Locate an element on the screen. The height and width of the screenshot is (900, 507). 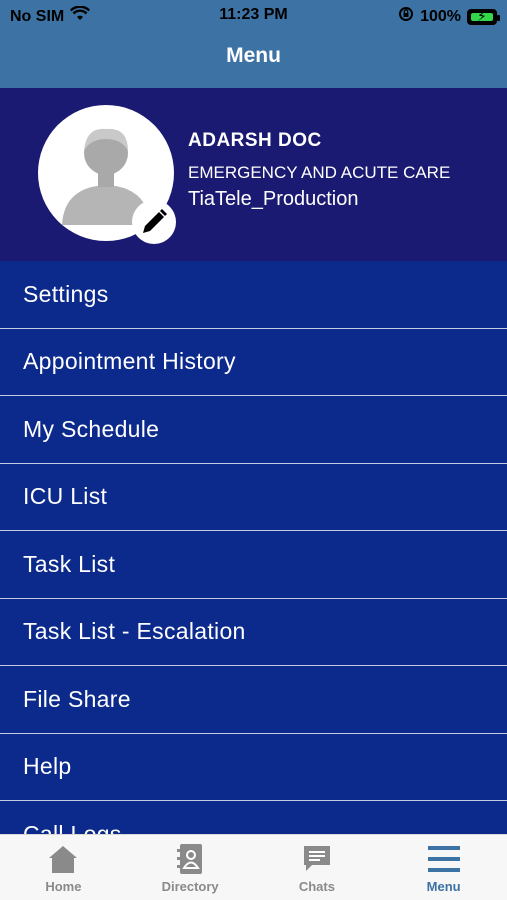
tab-label: Menu is located at coordinates (443, 886).